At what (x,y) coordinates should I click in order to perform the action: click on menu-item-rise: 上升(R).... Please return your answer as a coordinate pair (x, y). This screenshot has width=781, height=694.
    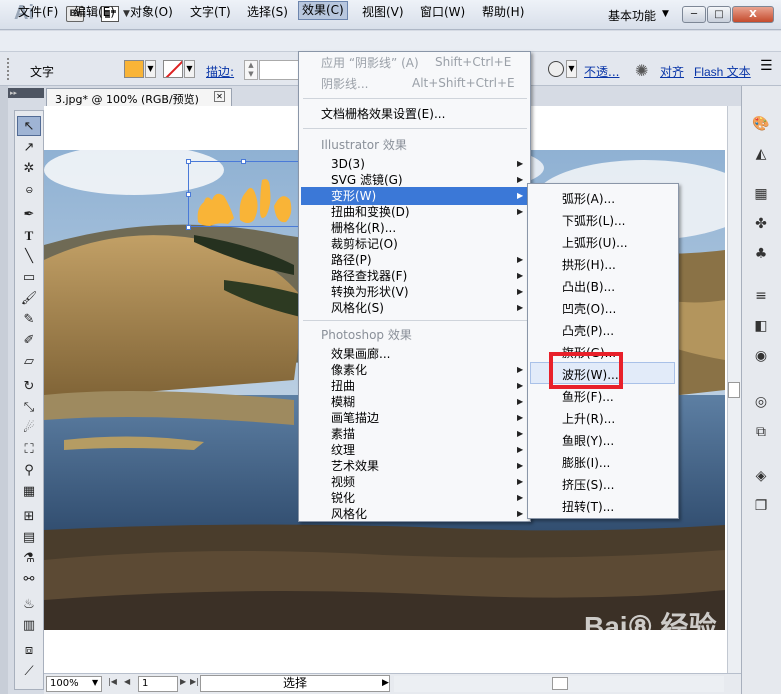
    Looking at the image, I should click on (588, 418).